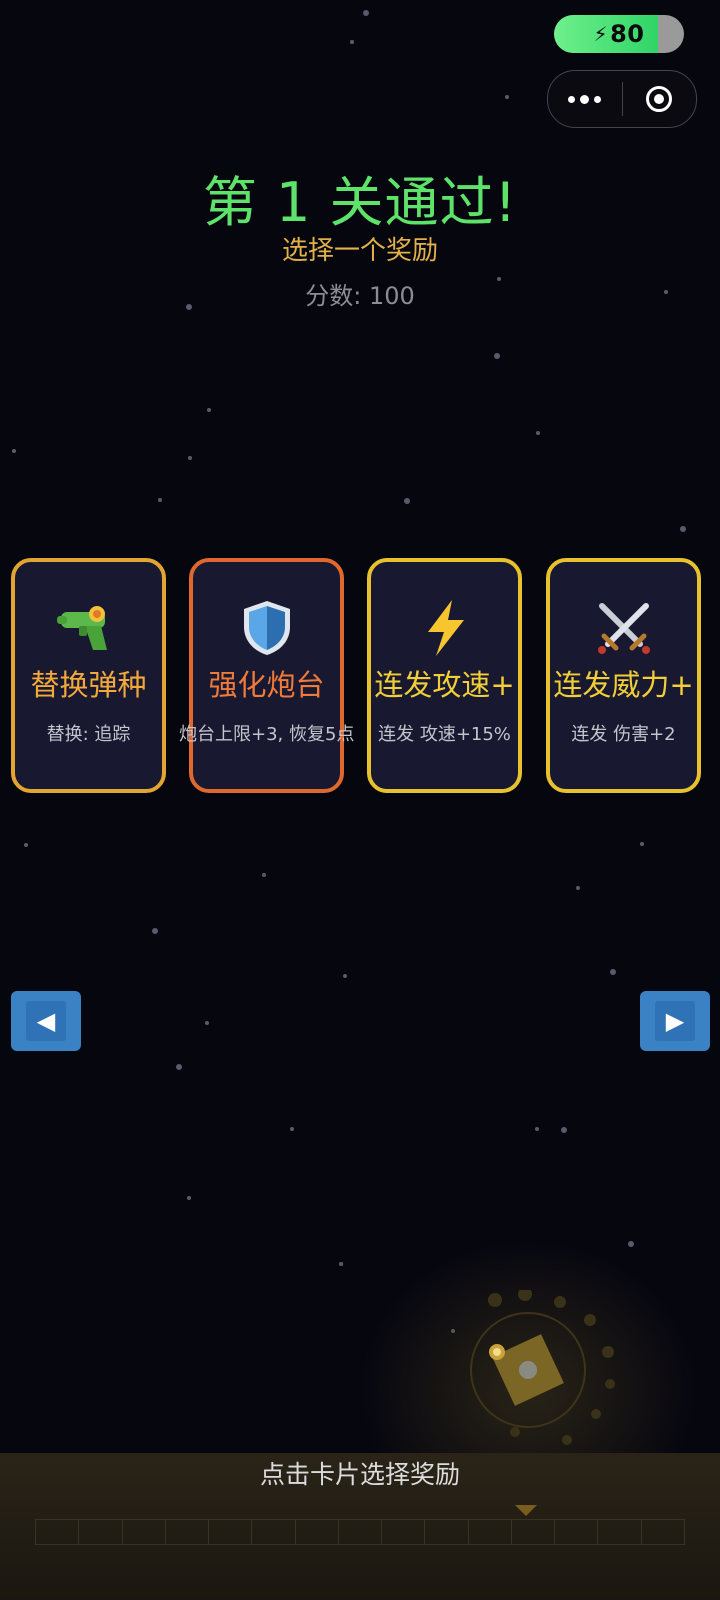 This screenshot has height=1600, width=720. I want to click on level-clear-title: 第 1 关通过!, so click(360, 202).